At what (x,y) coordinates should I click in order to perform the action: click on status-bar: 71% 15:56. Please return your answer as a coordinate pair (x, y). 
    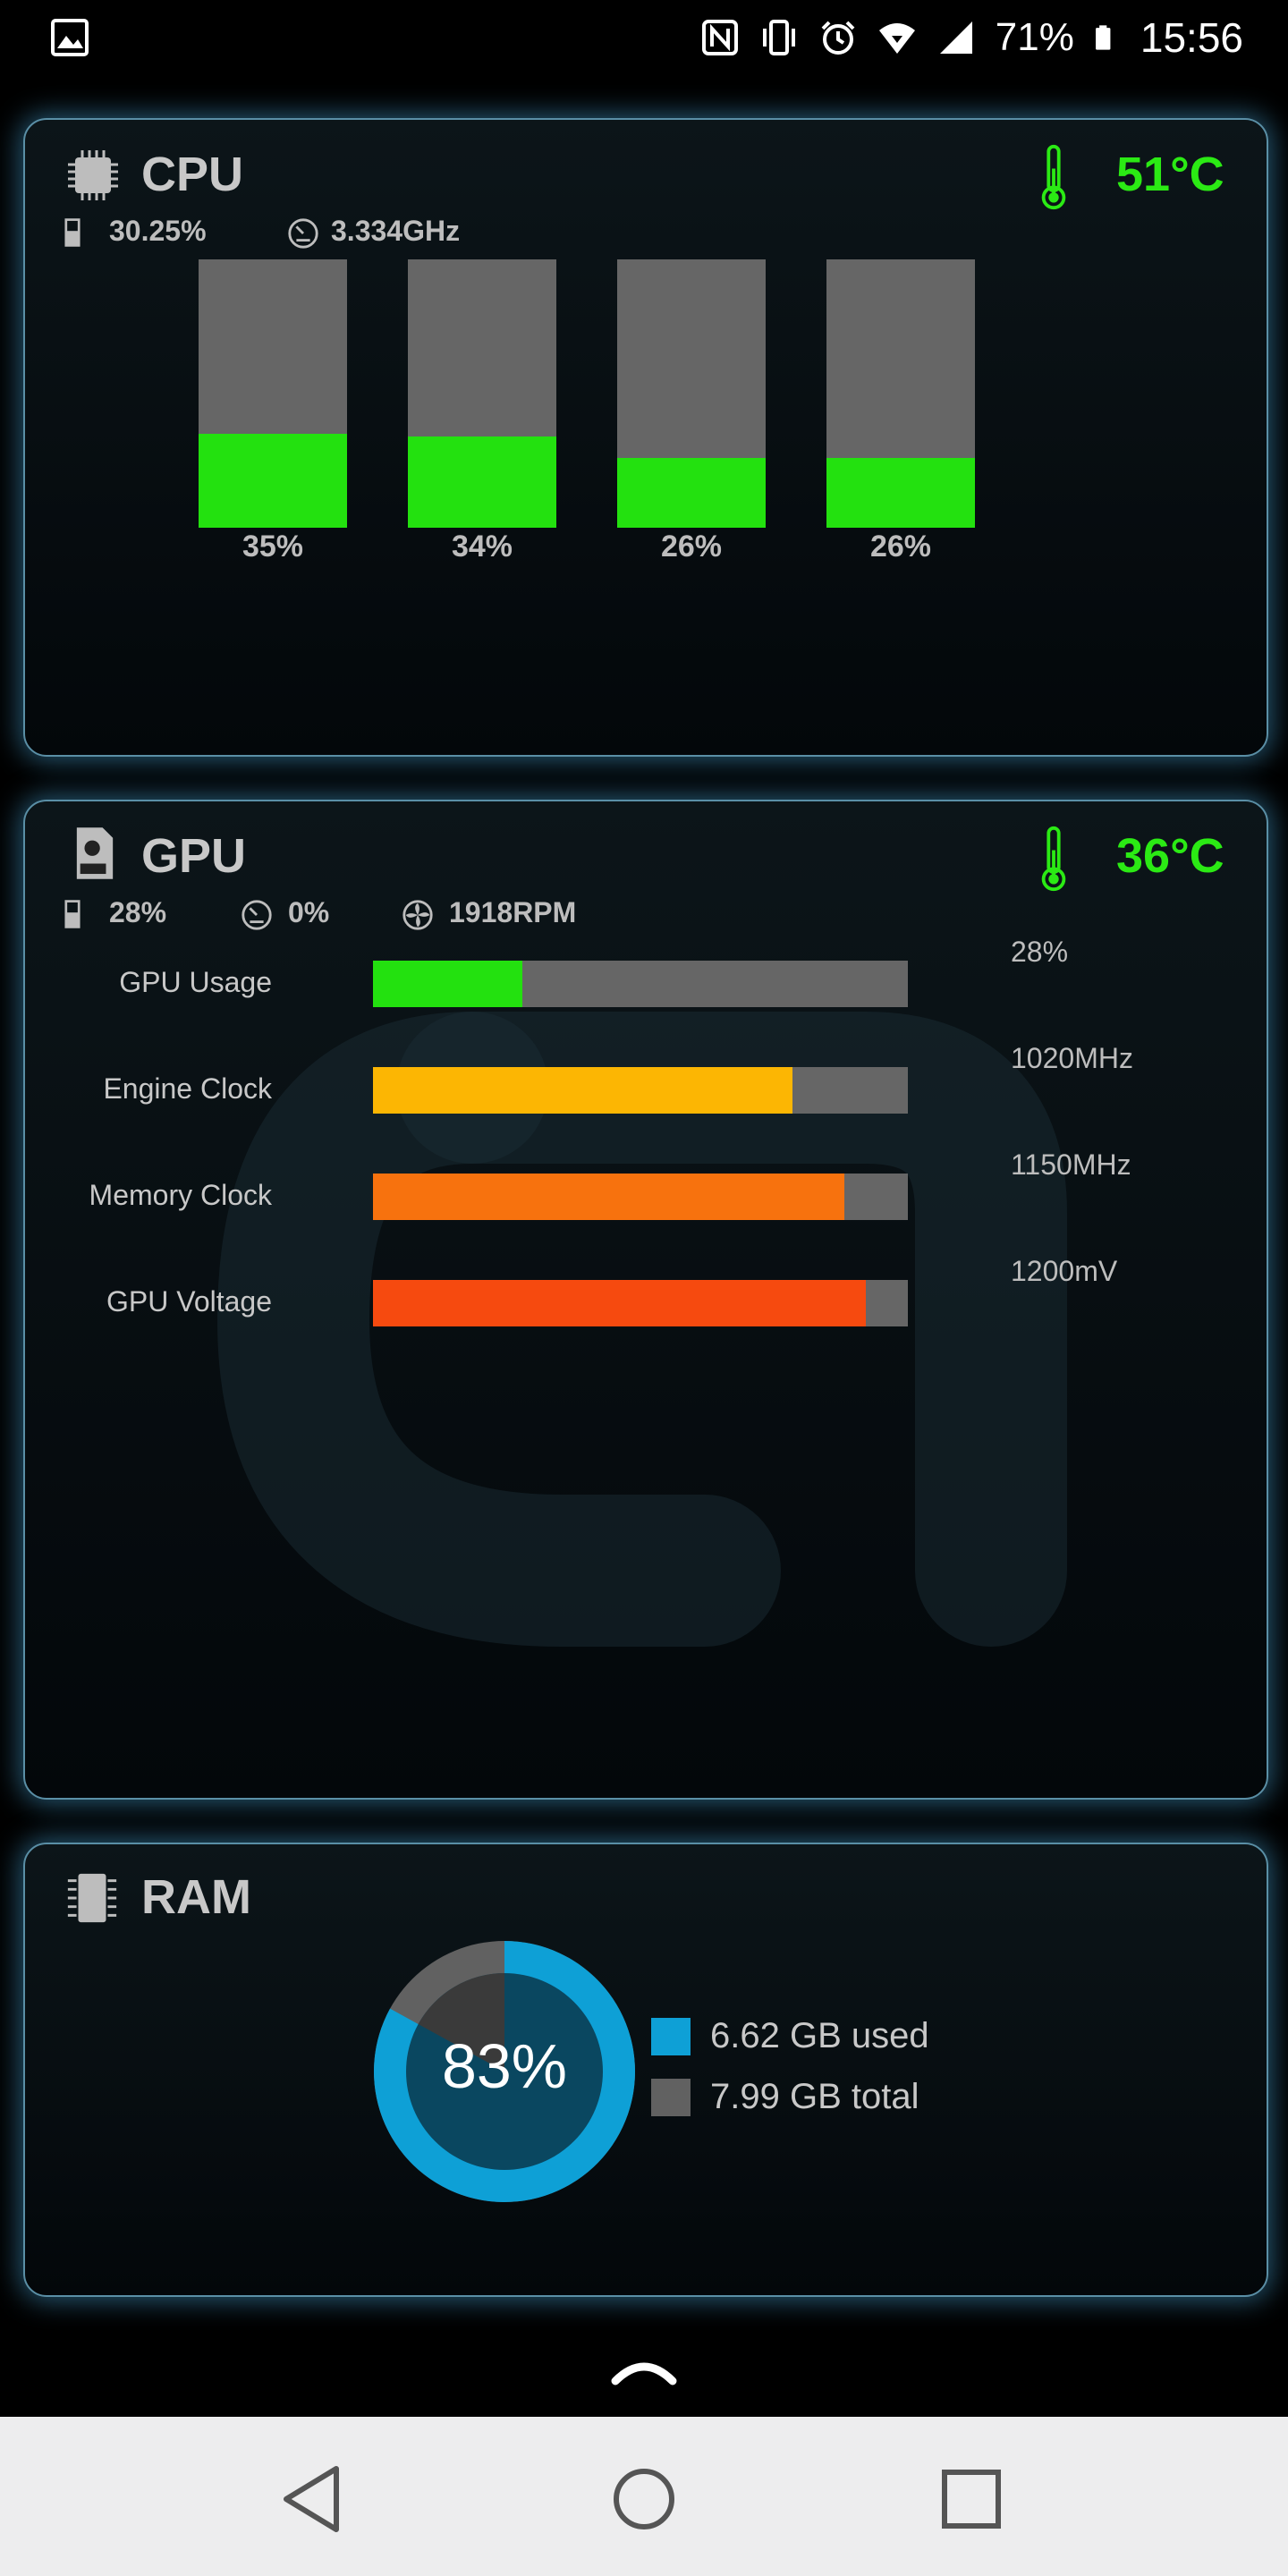
    Looking at the image, I should click on (644, 37).